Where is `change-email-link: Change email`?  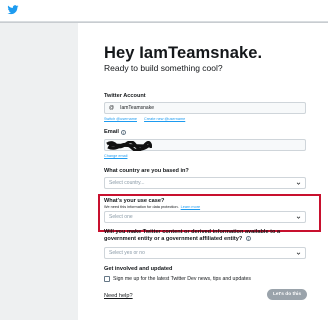
change-email-link: Change email is located at coordinates (115, 156).